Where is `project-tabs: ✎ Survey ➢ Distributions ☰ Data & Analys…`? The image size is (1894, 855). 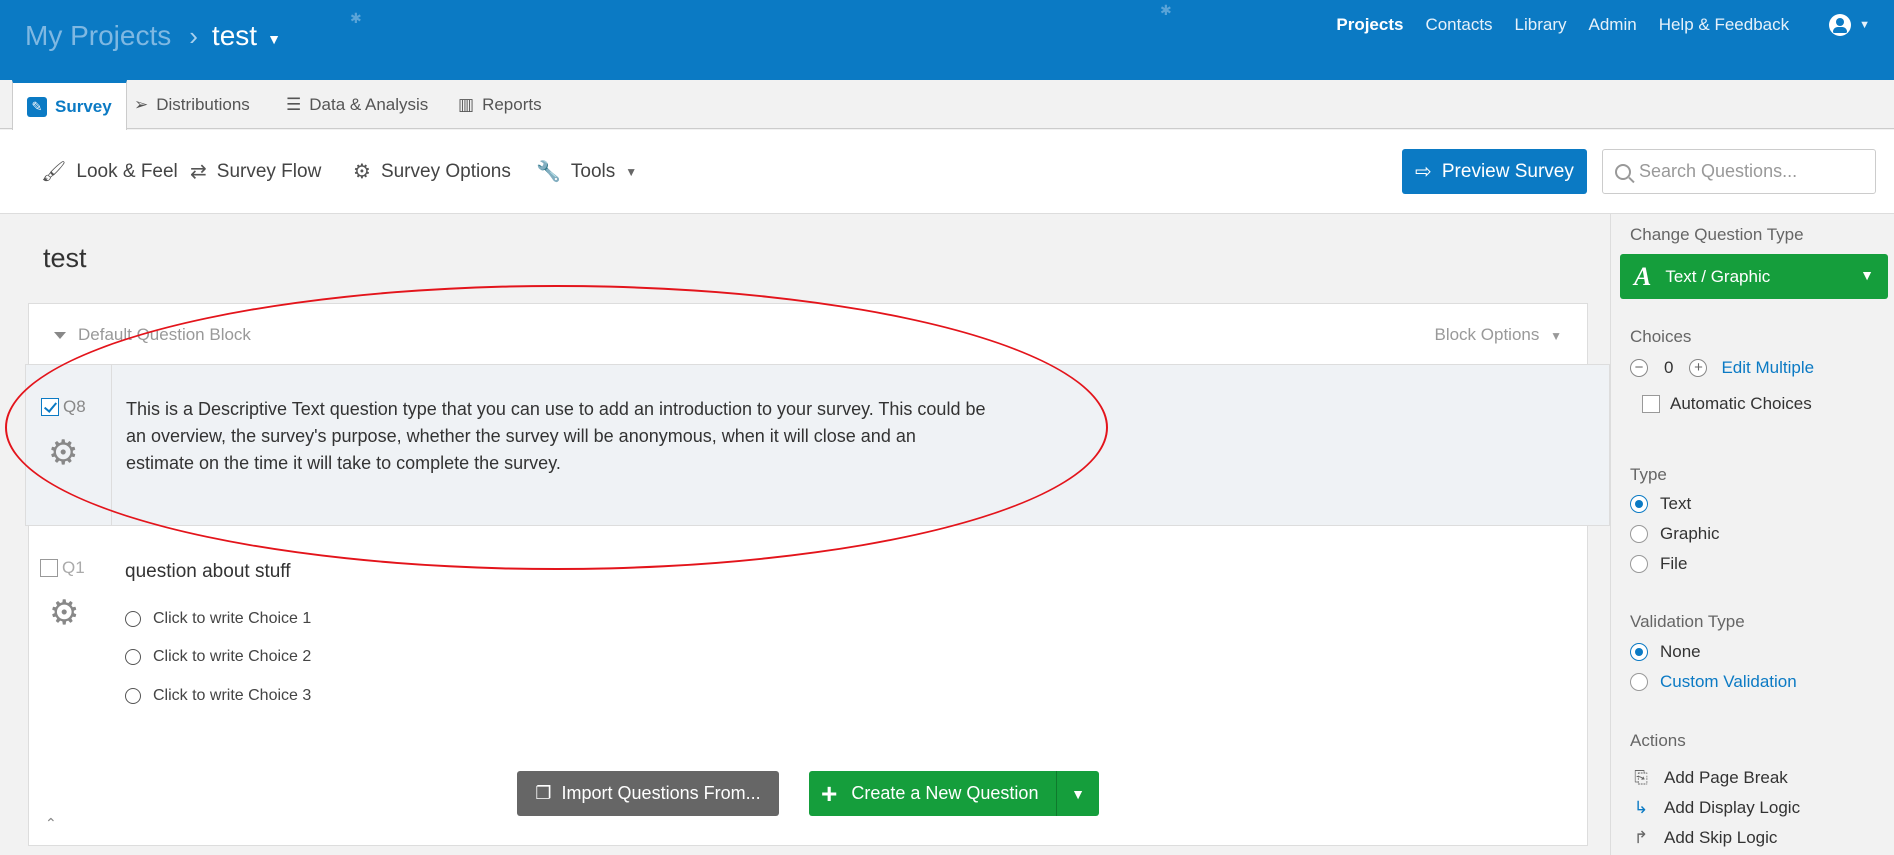
project-tabs: ✎ Survey ➢ Distributions ☰ Data & Analys… is located at coordinates (947, 105).